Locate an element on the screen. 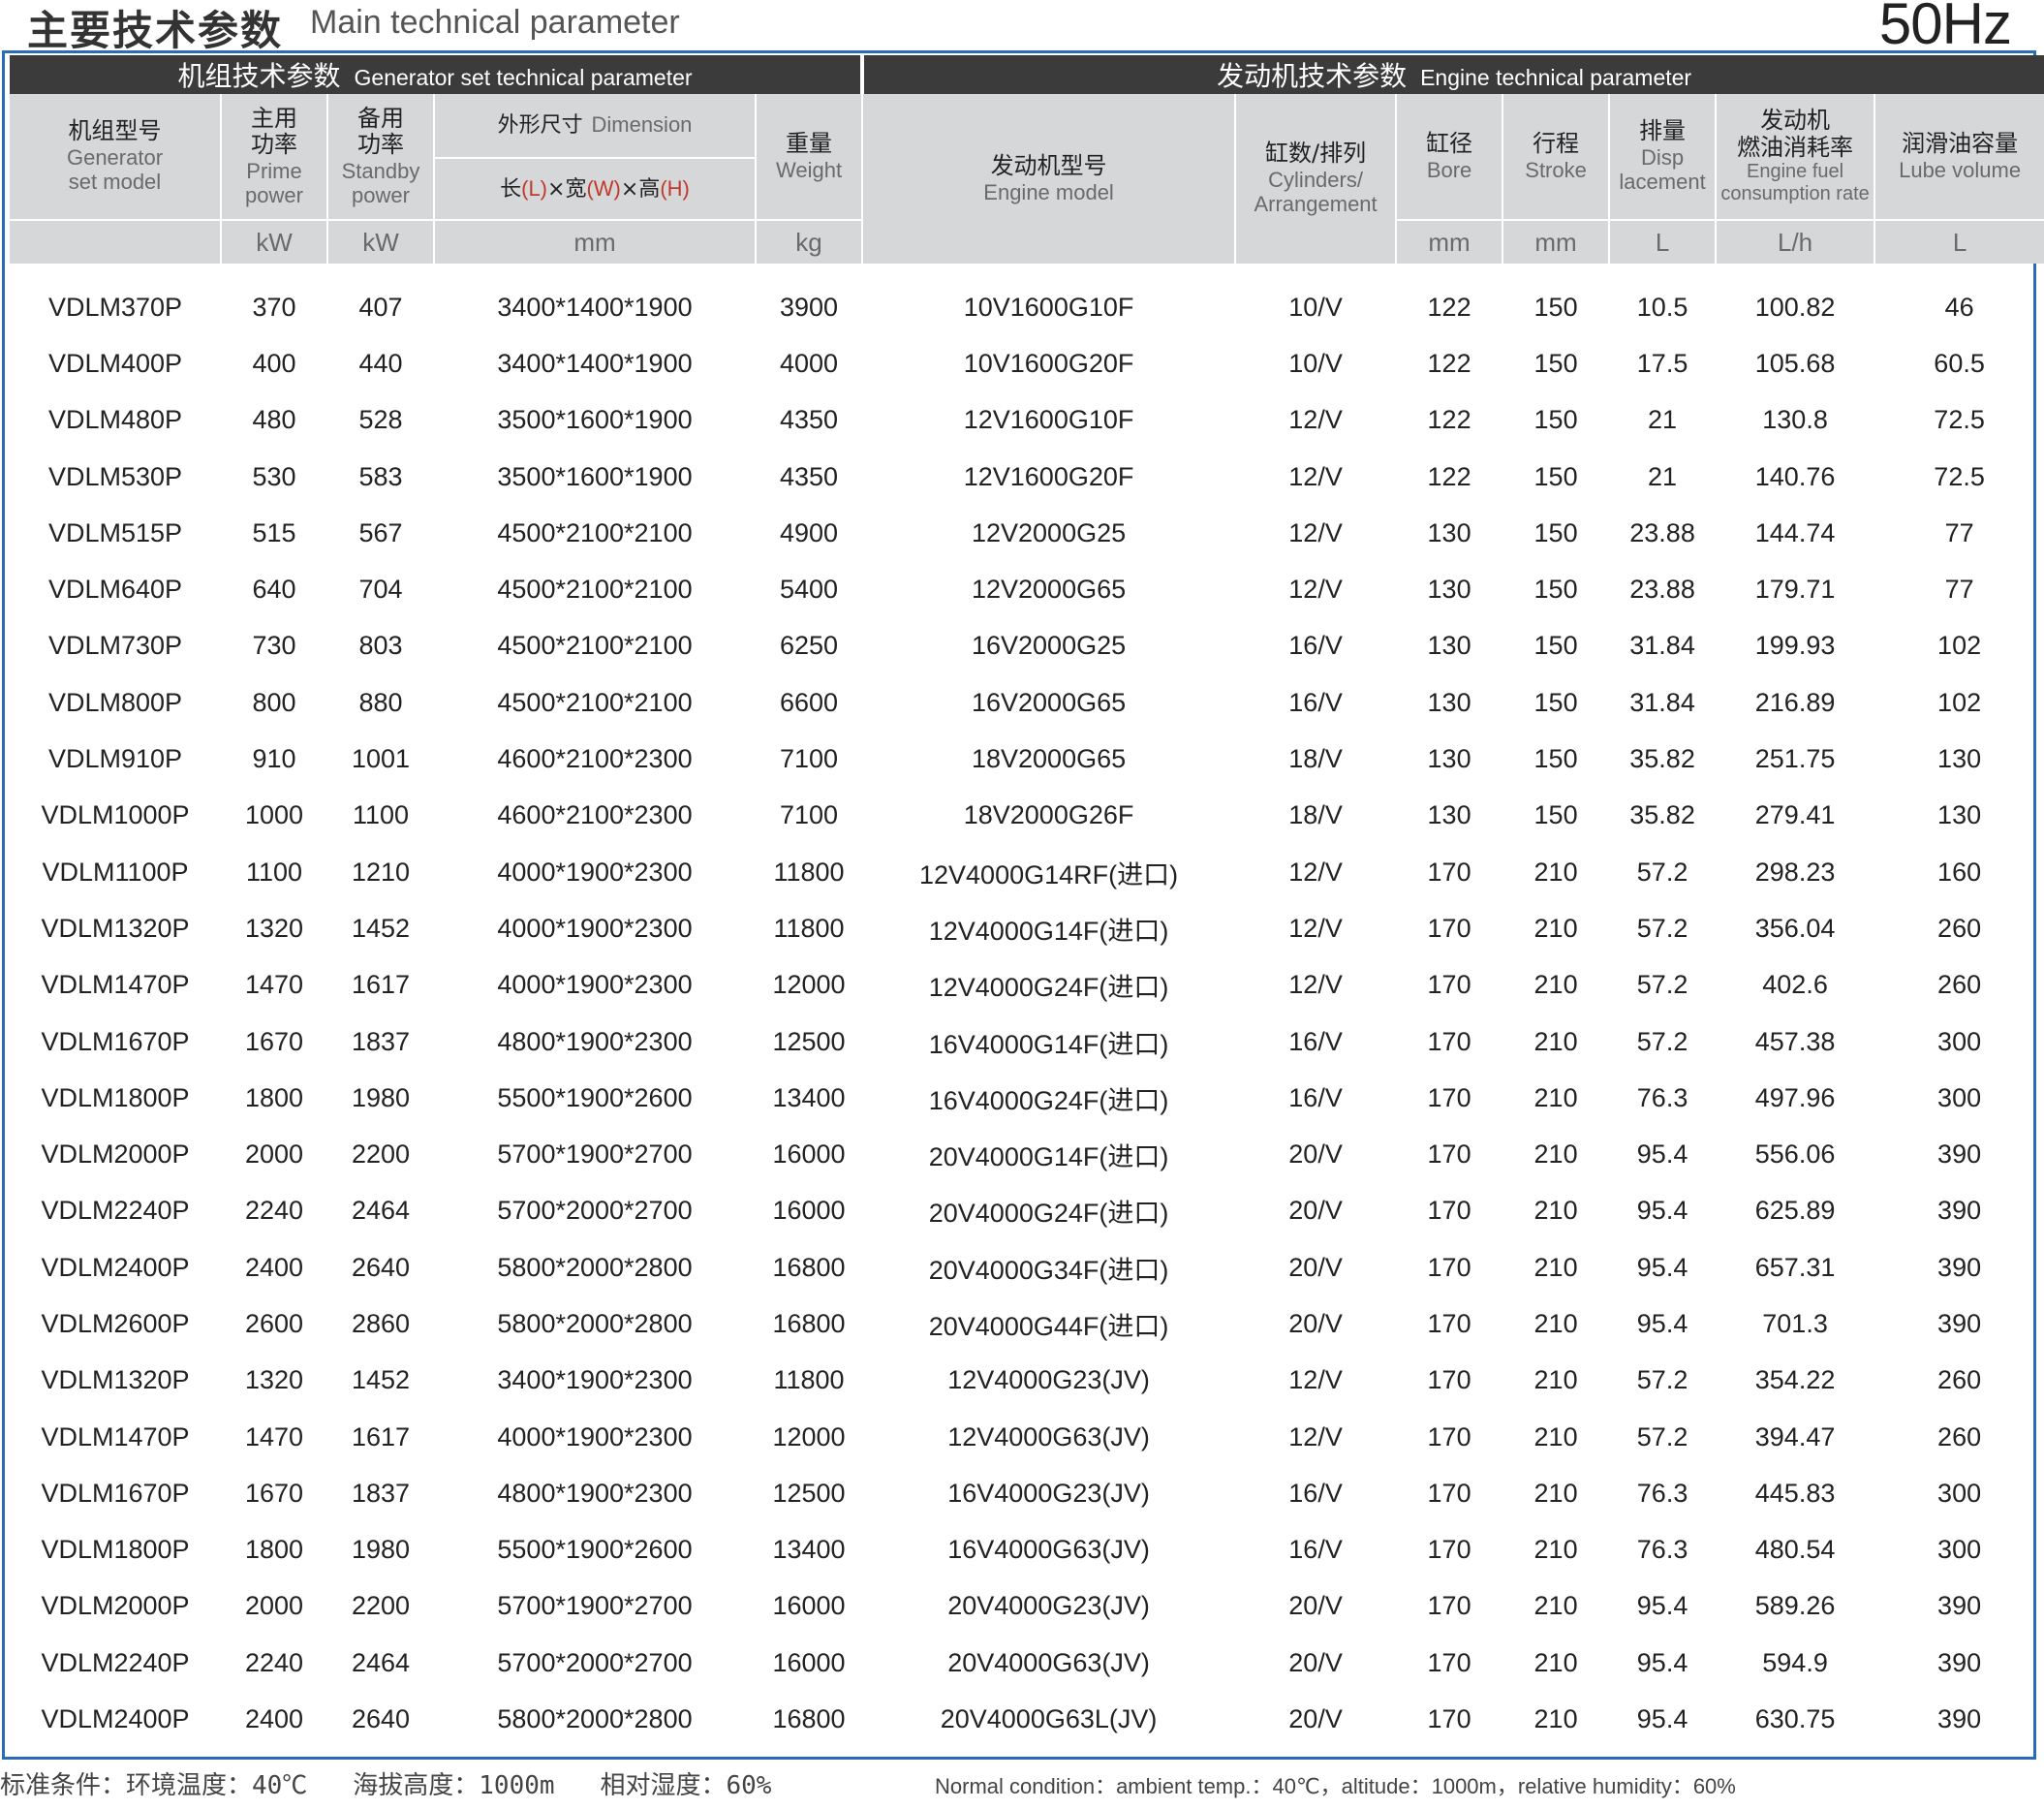 The width and height of the screenshot is (2044, 1810). cell-prime: 1670 is located at coordinates (274, 1041).